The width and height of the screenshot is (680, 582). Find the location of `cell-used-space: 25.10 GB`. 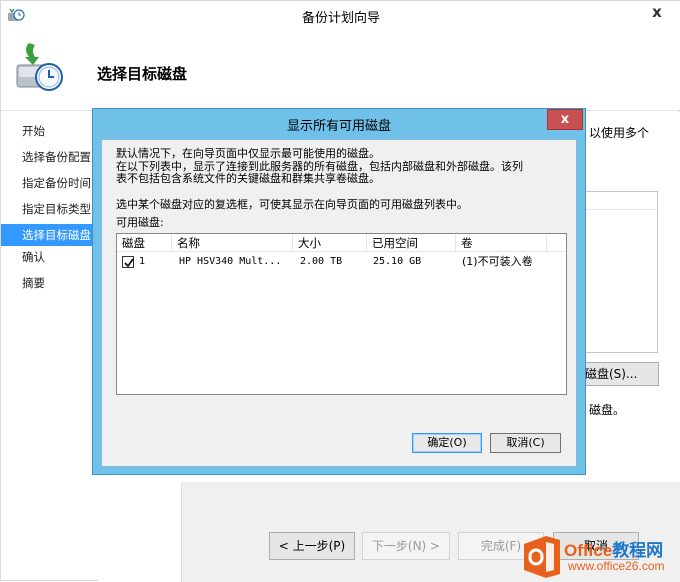

cell-used-space: 25.10 GB is located at coordinates (397, 261).